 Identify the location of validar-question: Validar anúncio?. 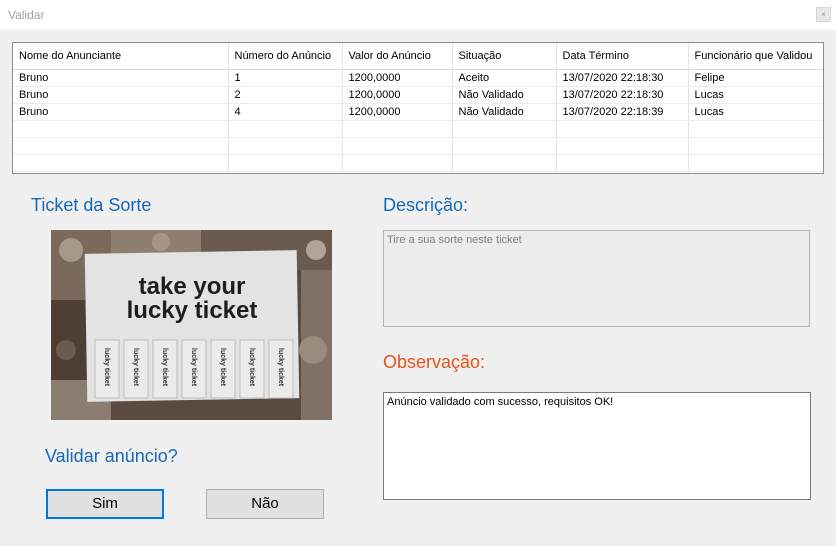
(111, 456).